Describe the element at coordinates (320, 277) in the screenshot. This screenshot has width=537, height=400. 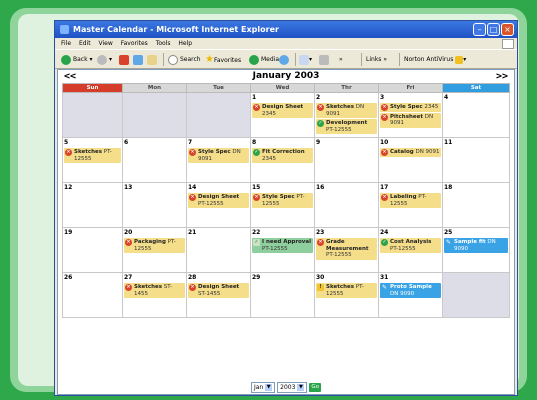
I see `day-number: 30` at that location.